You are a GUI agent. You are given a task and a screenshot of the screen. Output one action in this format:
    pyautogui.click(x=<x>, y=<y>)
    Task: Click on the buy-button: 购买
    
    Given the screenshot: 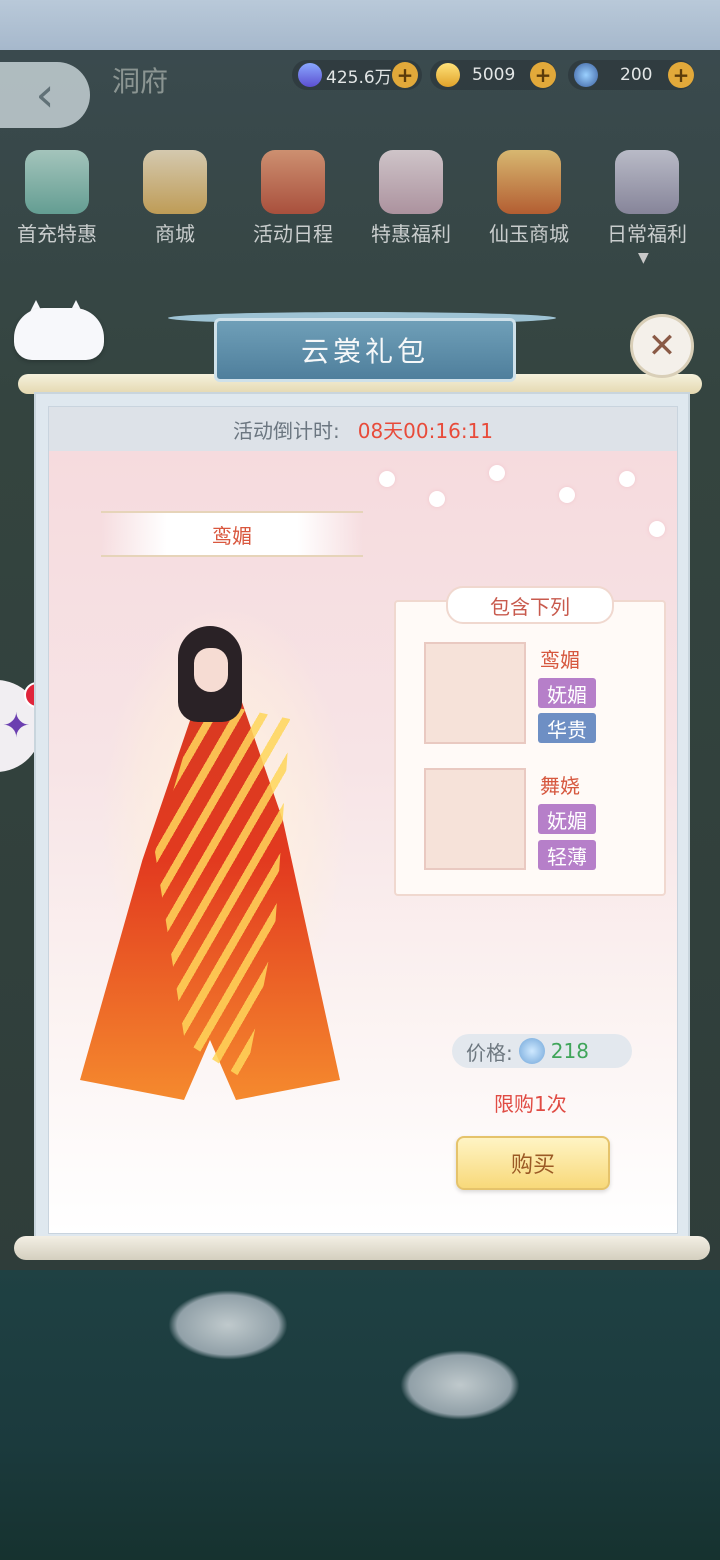 What is the action you would take?
    pyautogui.click(x=533, y=1163)
    